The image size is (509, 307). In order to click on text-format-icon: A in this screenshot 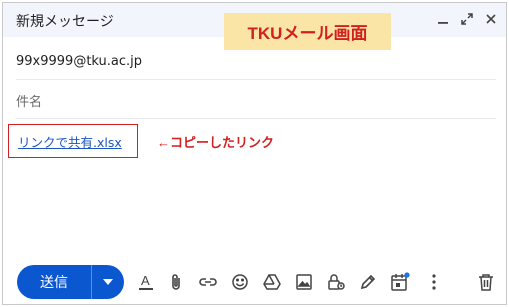, I will do `click(146, 282)`.